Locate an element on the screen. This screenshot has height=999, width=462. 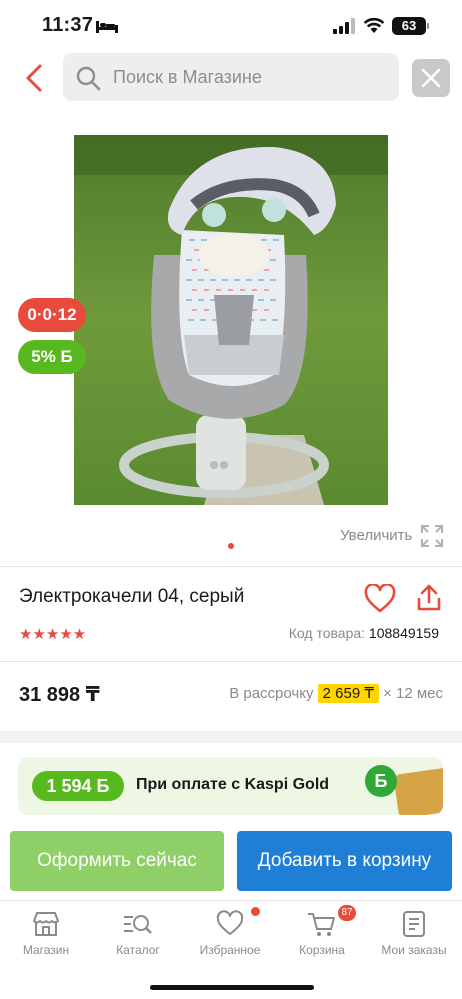
bonus-badge: 5% Б is located at coordinates (52, 357).